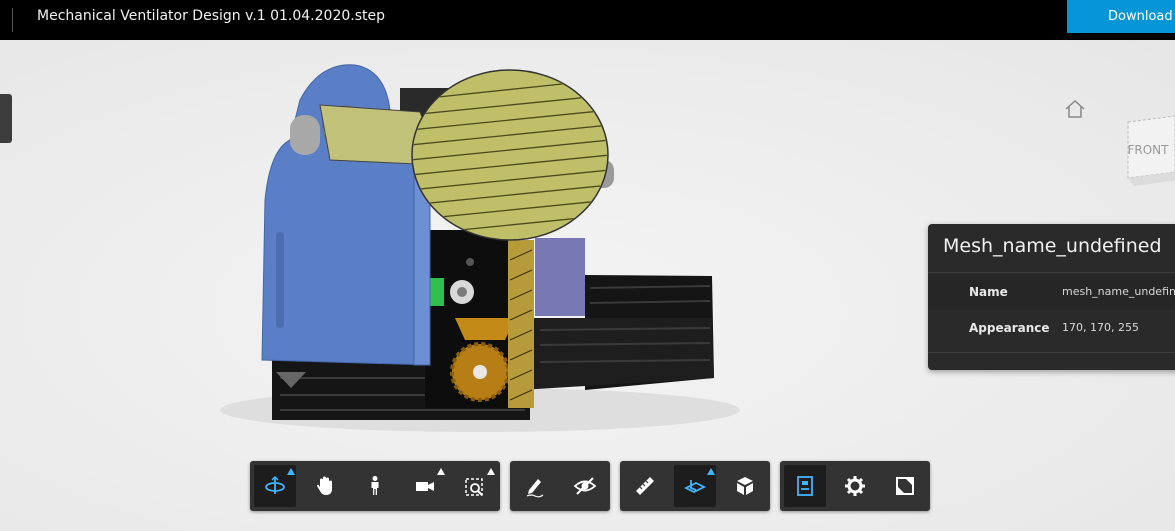 The height and width of the screenshot is (531, 1175). I want to click on hide-button, so click(585, 486).